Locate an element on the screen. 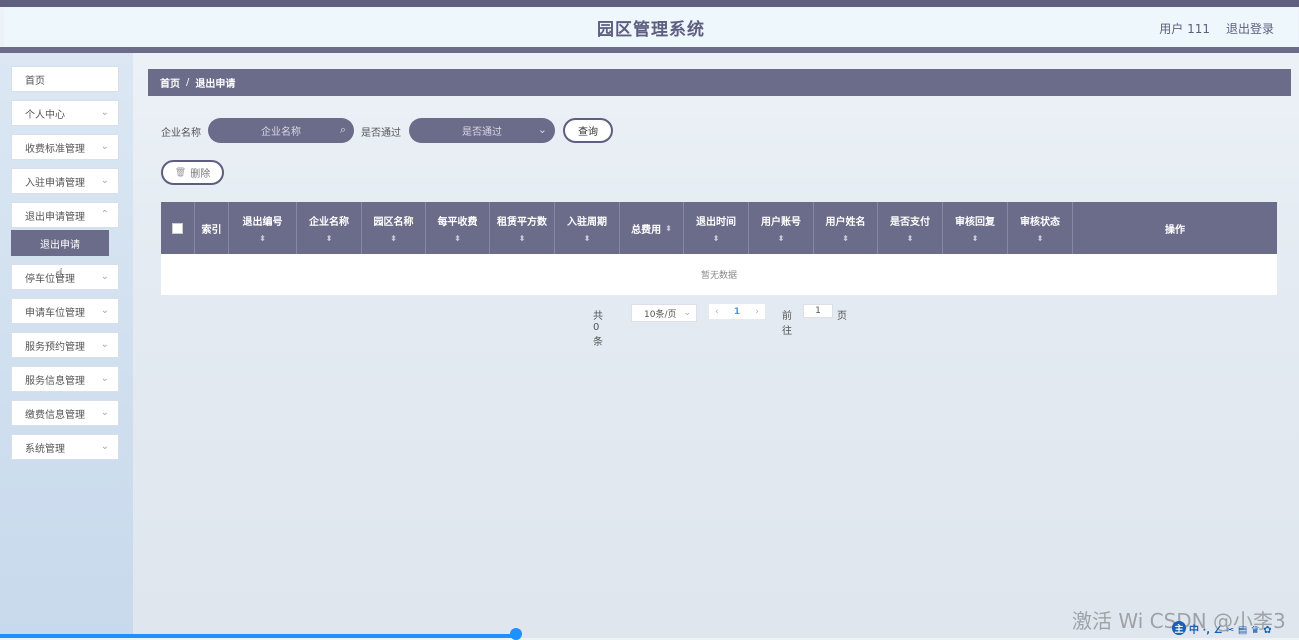 The image size is (1299, 640). col-total: 总费用 ⬍ is located at coordinates (652, 228).